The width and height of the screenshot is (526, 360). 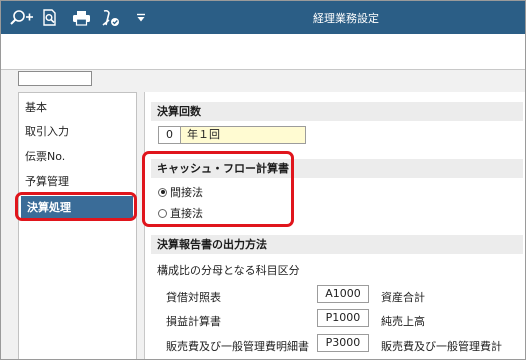 I want to click on nav-item-budget: 予算管理, so click(x=47, y=182).